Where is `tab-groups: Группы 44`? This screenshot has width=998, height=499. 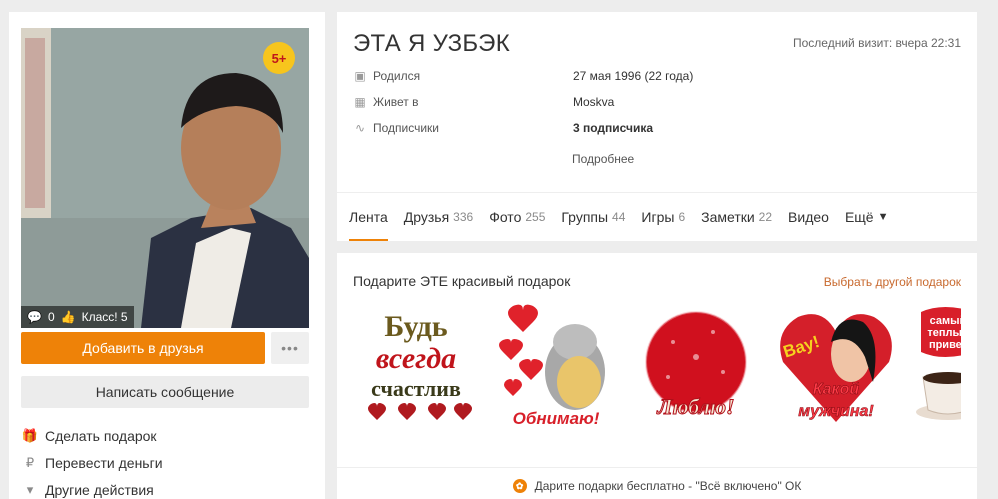 tab-groups: Группы 44 is located at coordinates (593, 216).